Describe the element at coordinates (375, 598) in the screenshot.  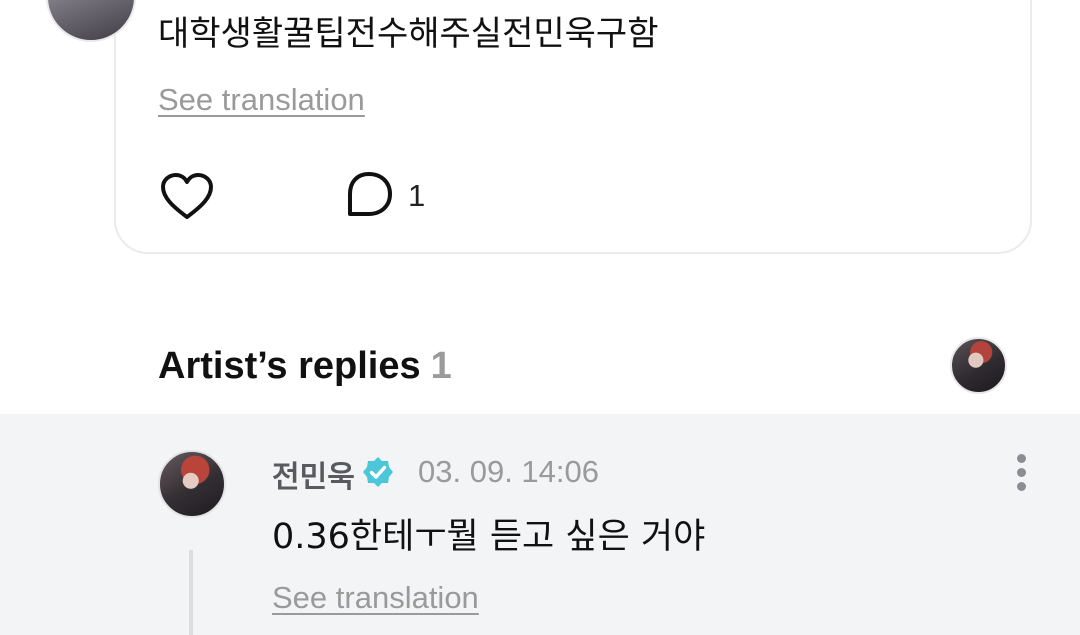
I see `reply-see-translation-link: See translation` at that location.